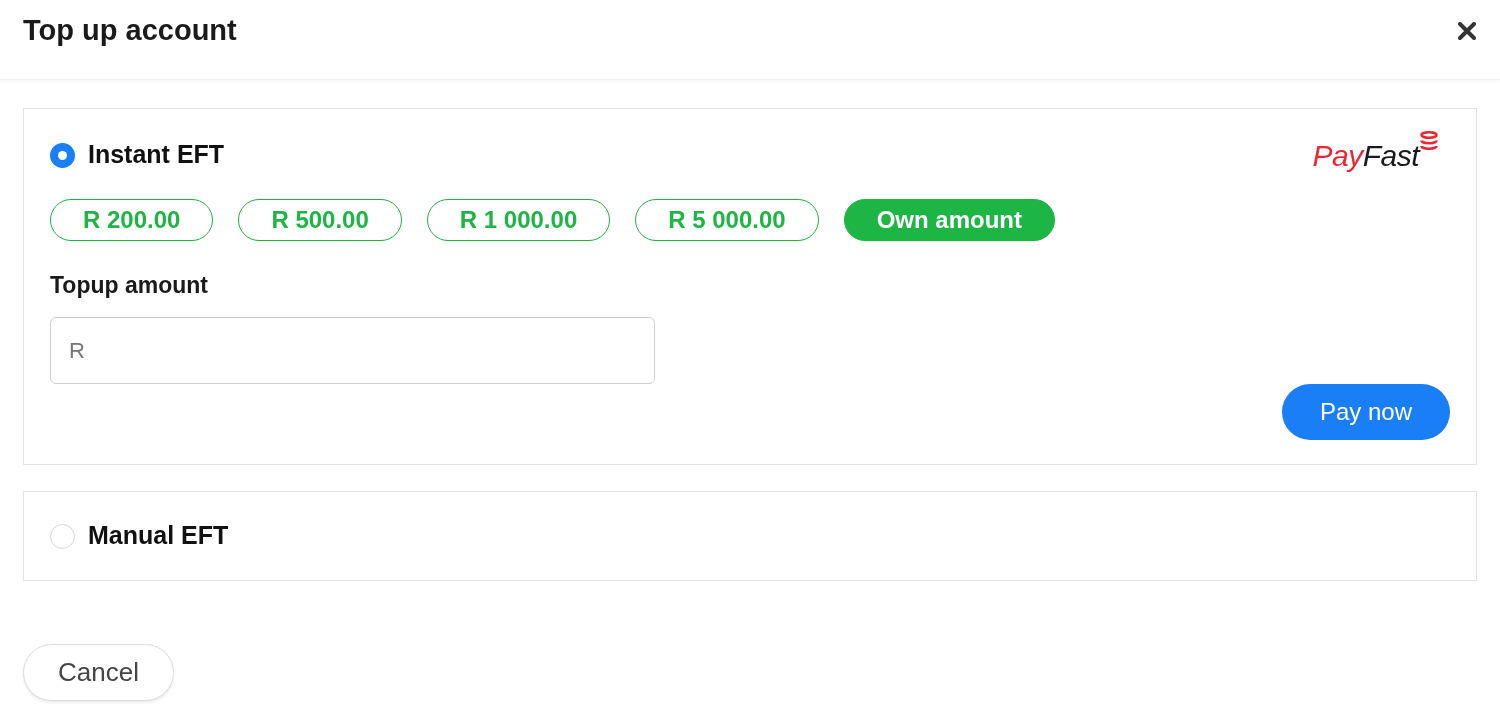 Image resolution: width=1500 pixels, height=718 pixels. Describe the element at coordinates (1365, 412) in the screenshot. I see `pay-now-button: Pay now` at that location.